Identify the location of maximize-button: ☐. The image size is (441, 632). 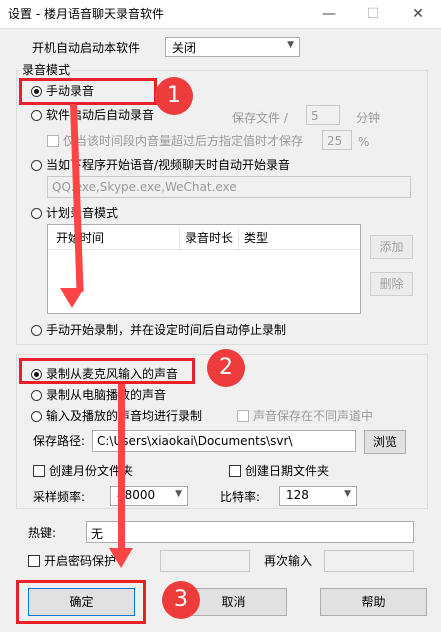
(373, 14).